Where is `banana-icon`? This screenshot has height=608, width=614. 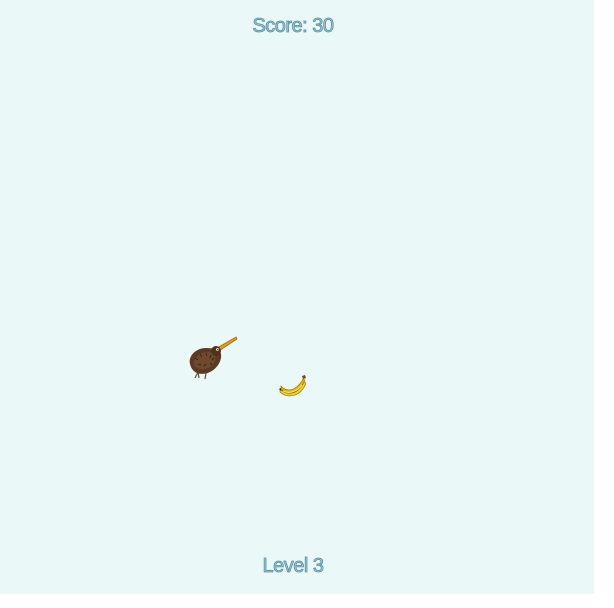
banana-icon is located at coordinates (293, 386).